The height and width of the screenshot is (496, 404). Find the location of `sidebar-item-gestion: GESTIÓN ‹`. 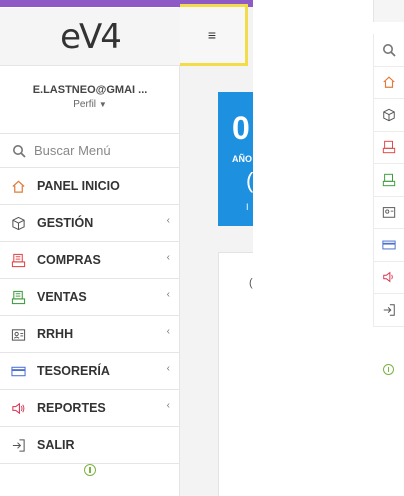

sidebar-item-gestion: GESTIÓN ‹ is located at coordinates (90, 223).